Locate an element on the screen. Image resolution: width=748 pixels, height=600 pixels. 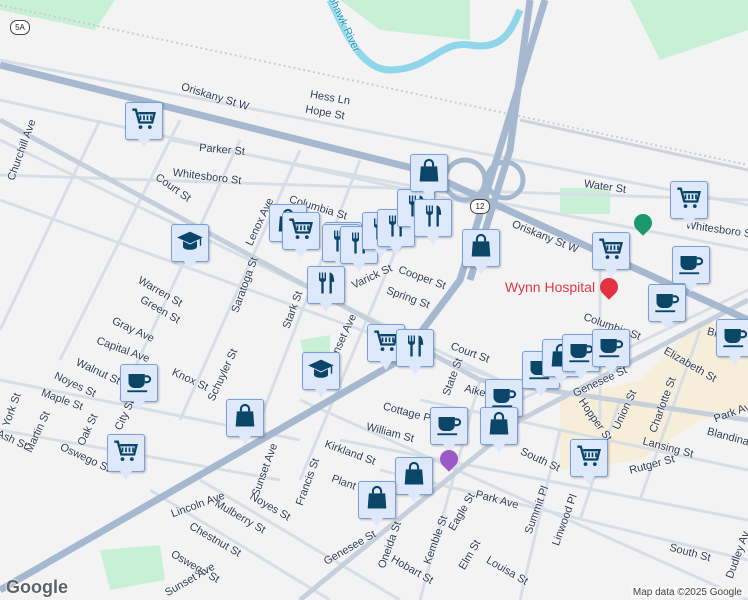
route-12-shield: 12 is located at coordinates (480, 206).